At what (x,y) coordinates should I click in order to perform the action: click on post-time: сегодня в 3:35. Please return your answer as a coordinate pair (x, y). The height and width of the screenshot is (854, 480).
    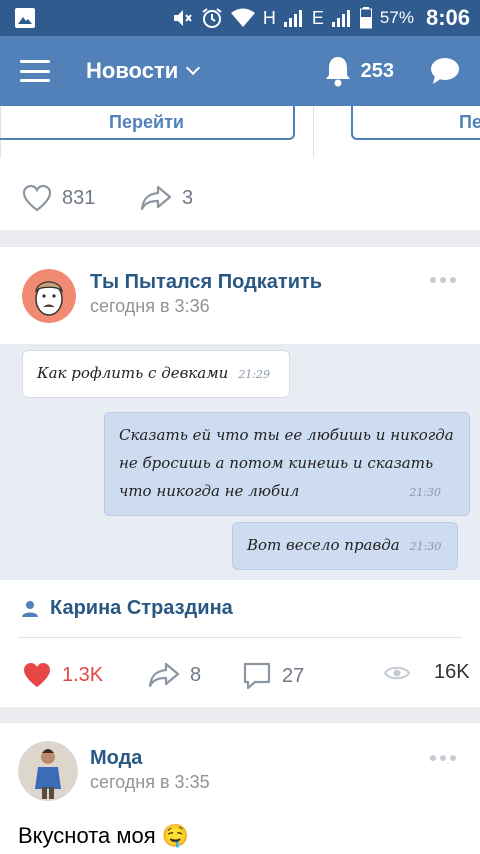
    Looking at the image, I should click on (150, 782).